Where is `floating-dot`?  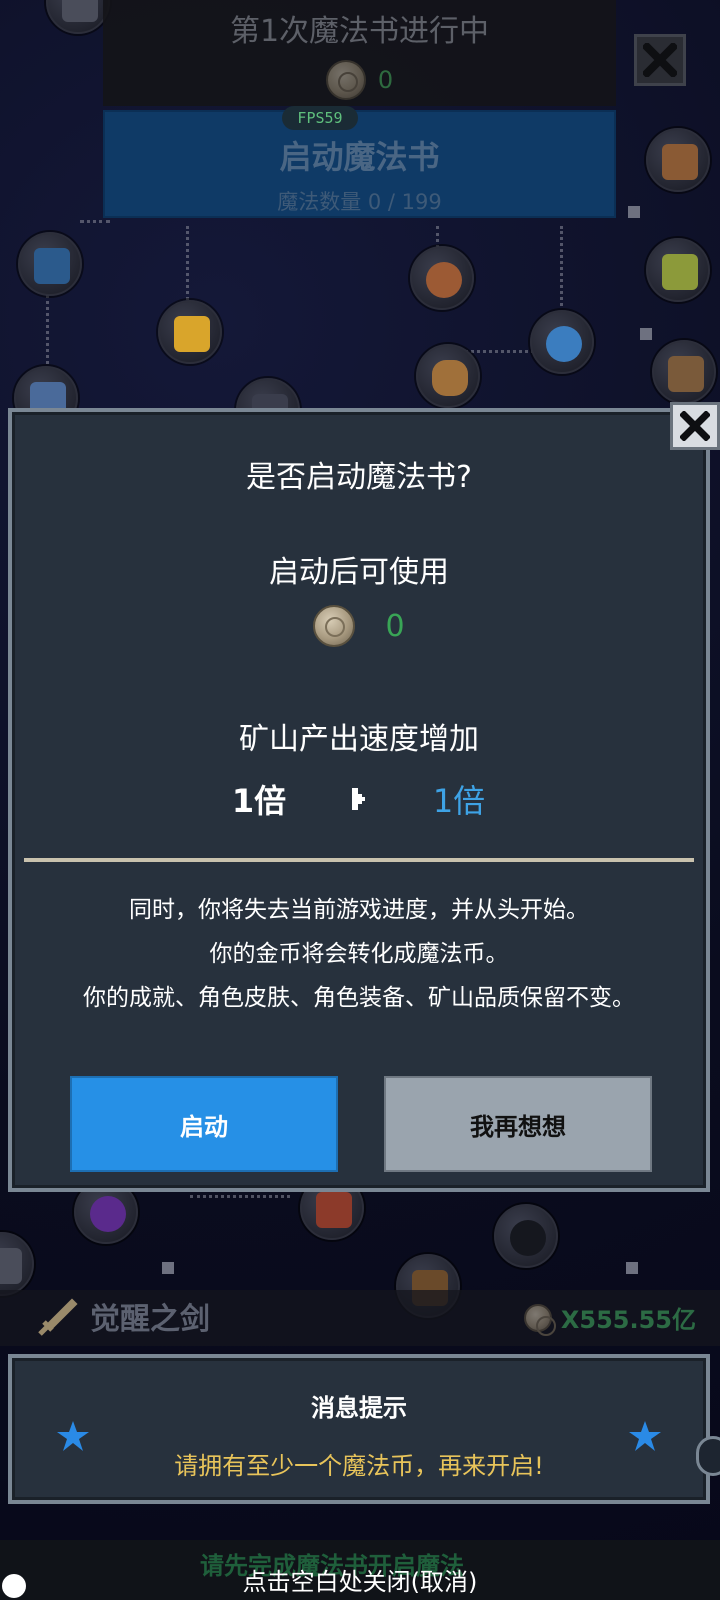
floating-dot is located at coordinates (14, 1586).